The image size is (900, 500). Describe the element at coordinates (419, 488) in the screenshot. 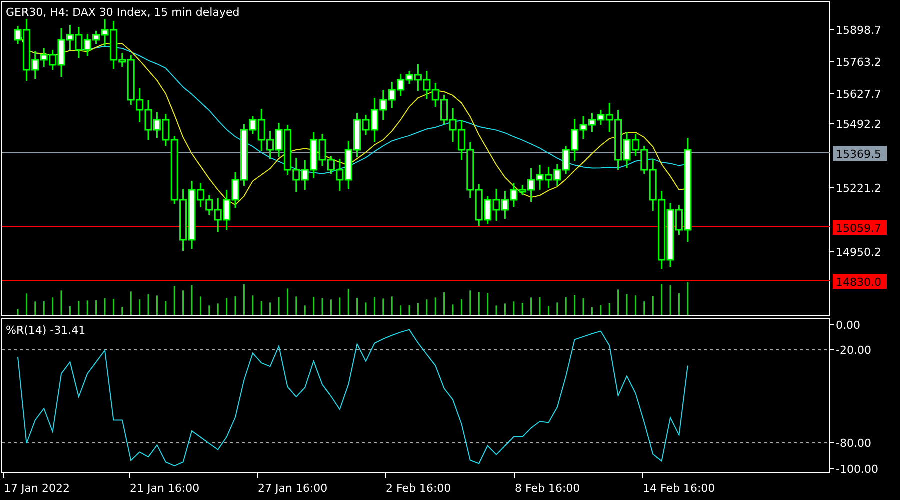

I see `time-axis-label: 2 Feb 16:00` at that location.